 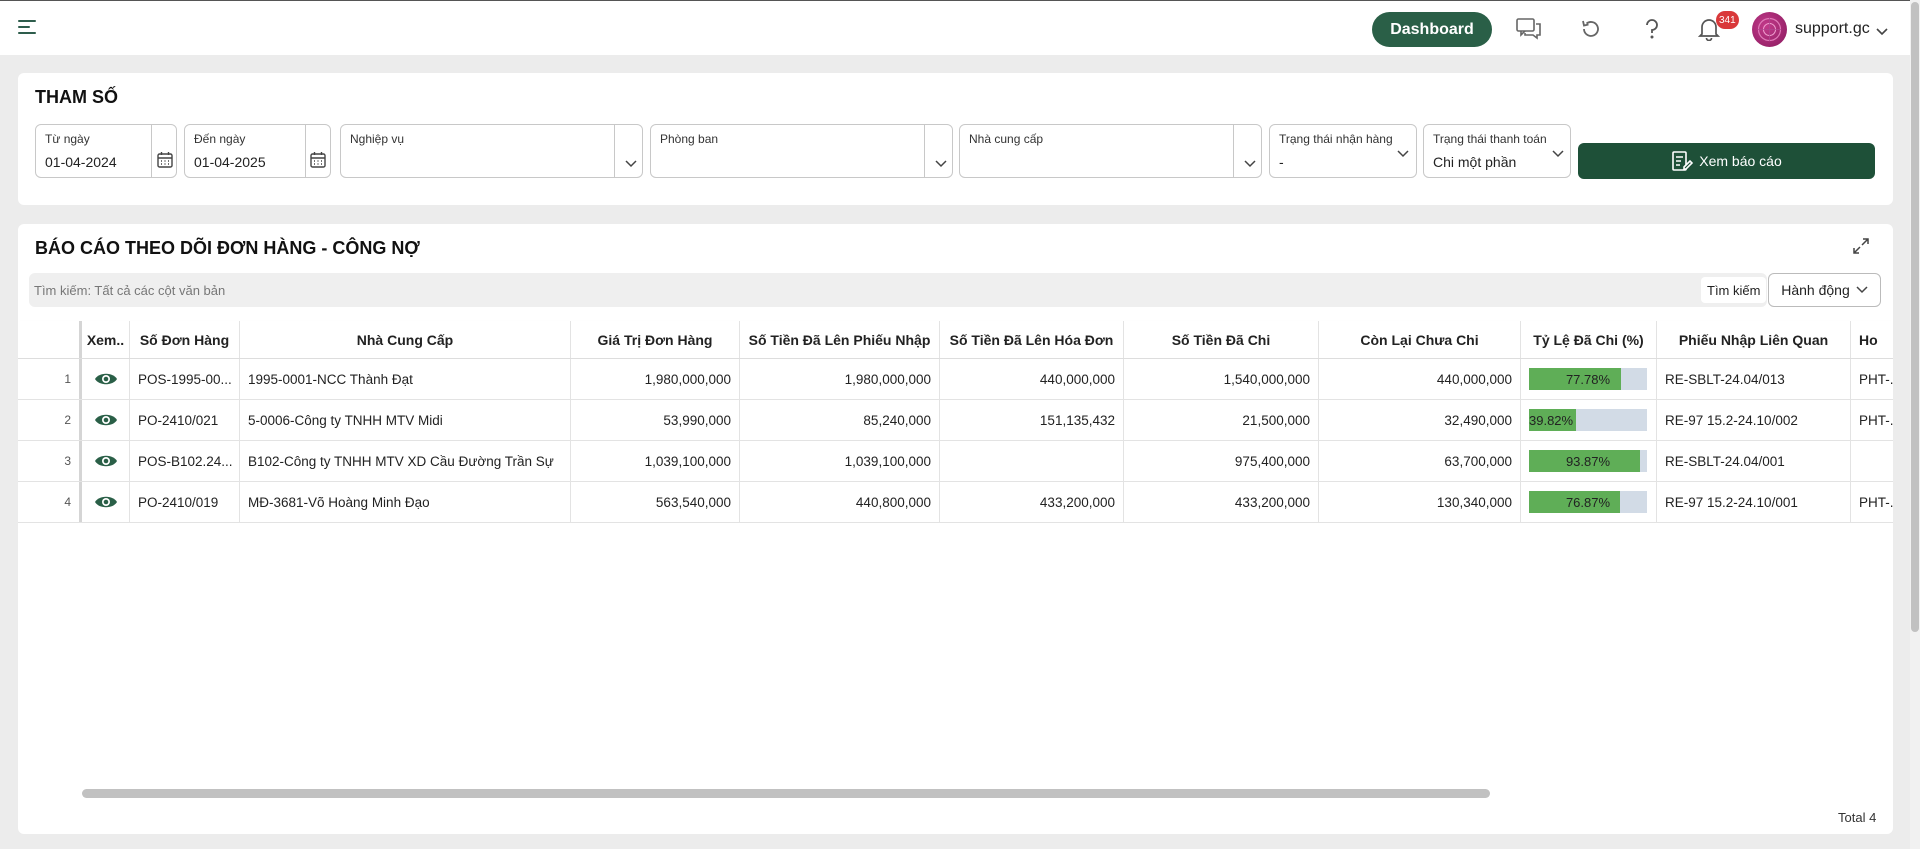 I want to click on parameter-title: THAM SỐ, so click(x=76, y=97).